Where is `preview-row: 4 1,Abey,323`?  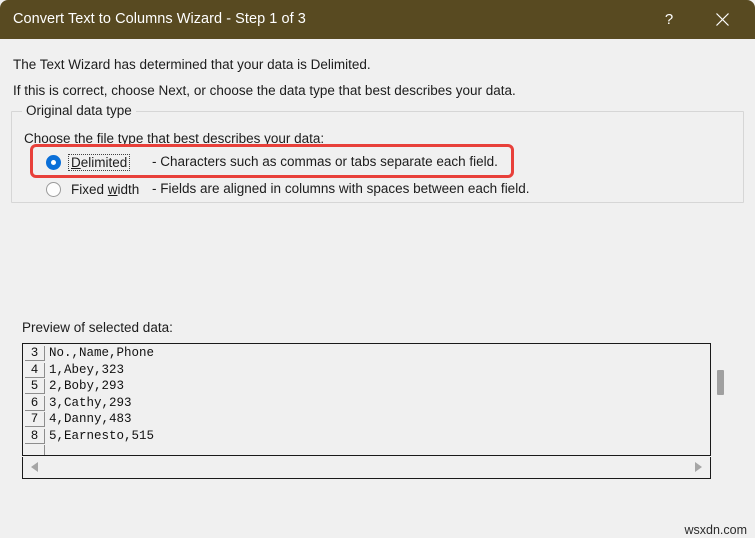
preview-row: 4 1,Abey,323 is located at coordinates (366, 371).